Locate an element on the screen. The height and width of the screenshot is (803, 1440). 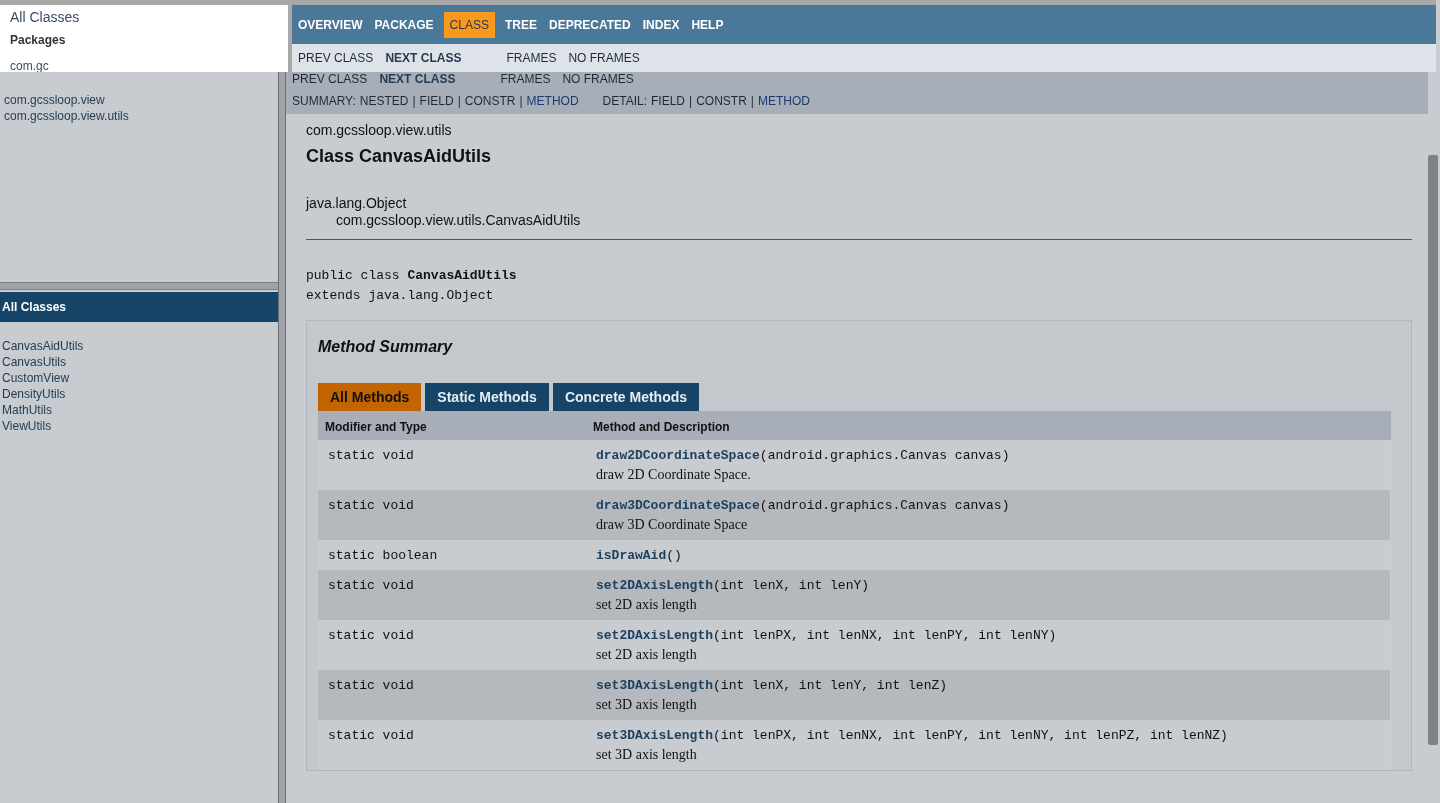
method-description: draw 2D Coordinate Space. is located at coordinates (674, 475).